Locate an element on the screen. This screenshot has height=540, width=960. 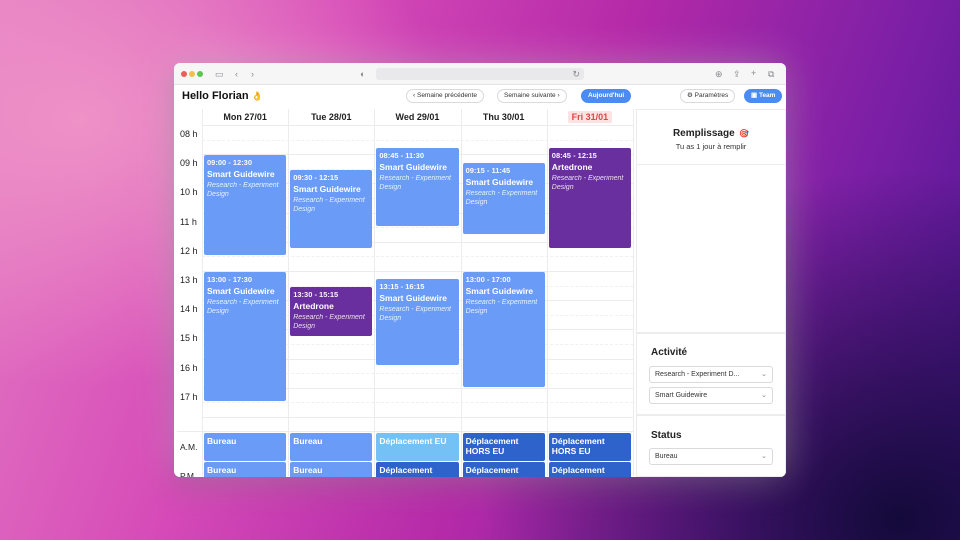
status-rows-divider is located at coordinates (405, 431).